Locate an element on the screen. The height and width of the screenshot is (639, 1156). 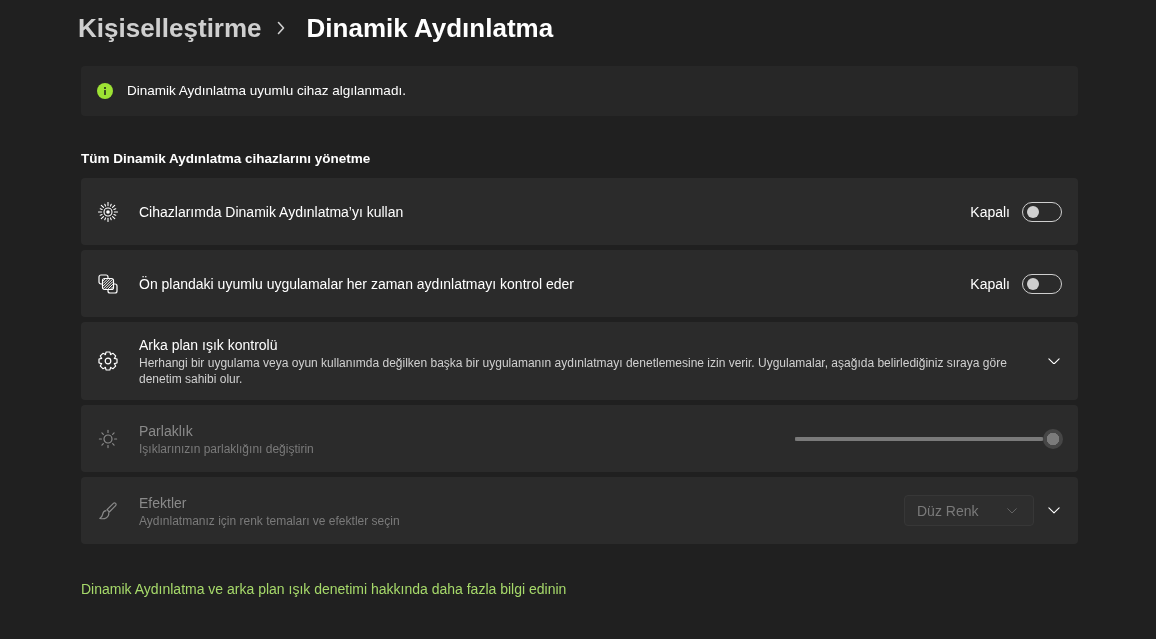
setting-title: Ön plandaki uyumlu uygulamalar her zaman aydınlatmayı kontrol eder is located at coordinates (356, 284).